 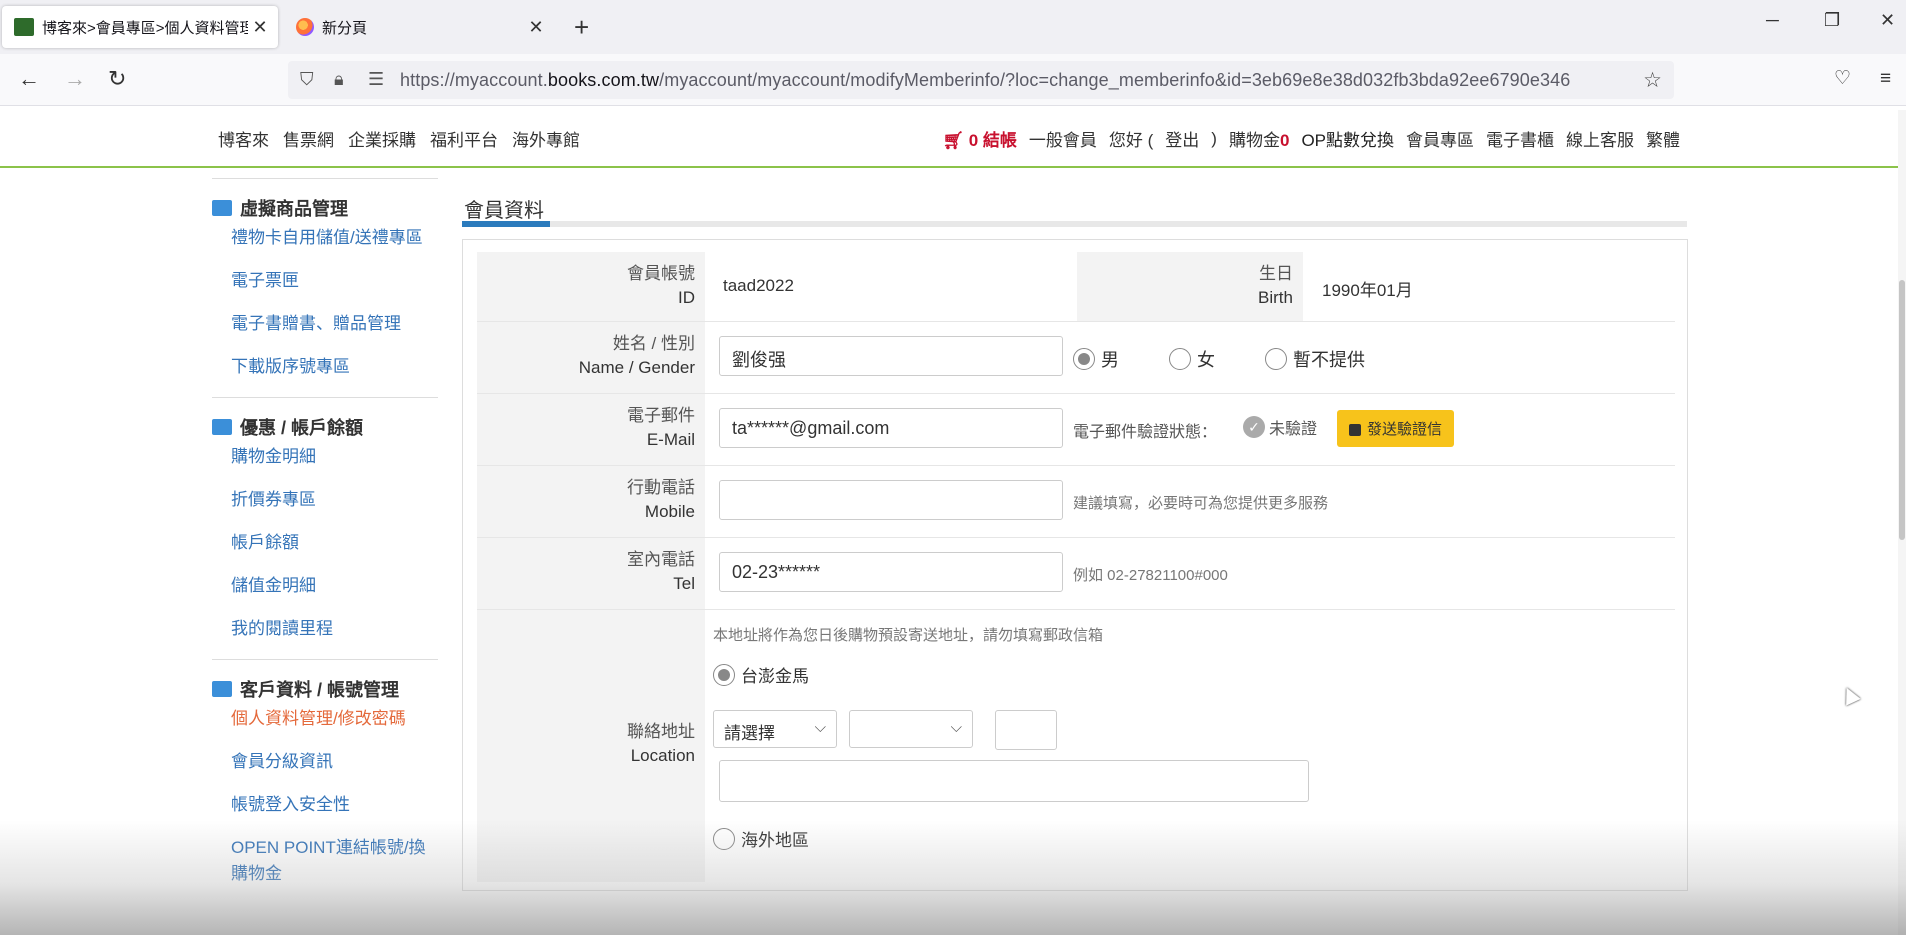 I want to click on tel-input: 02-23******, so click(x=891, y=572).